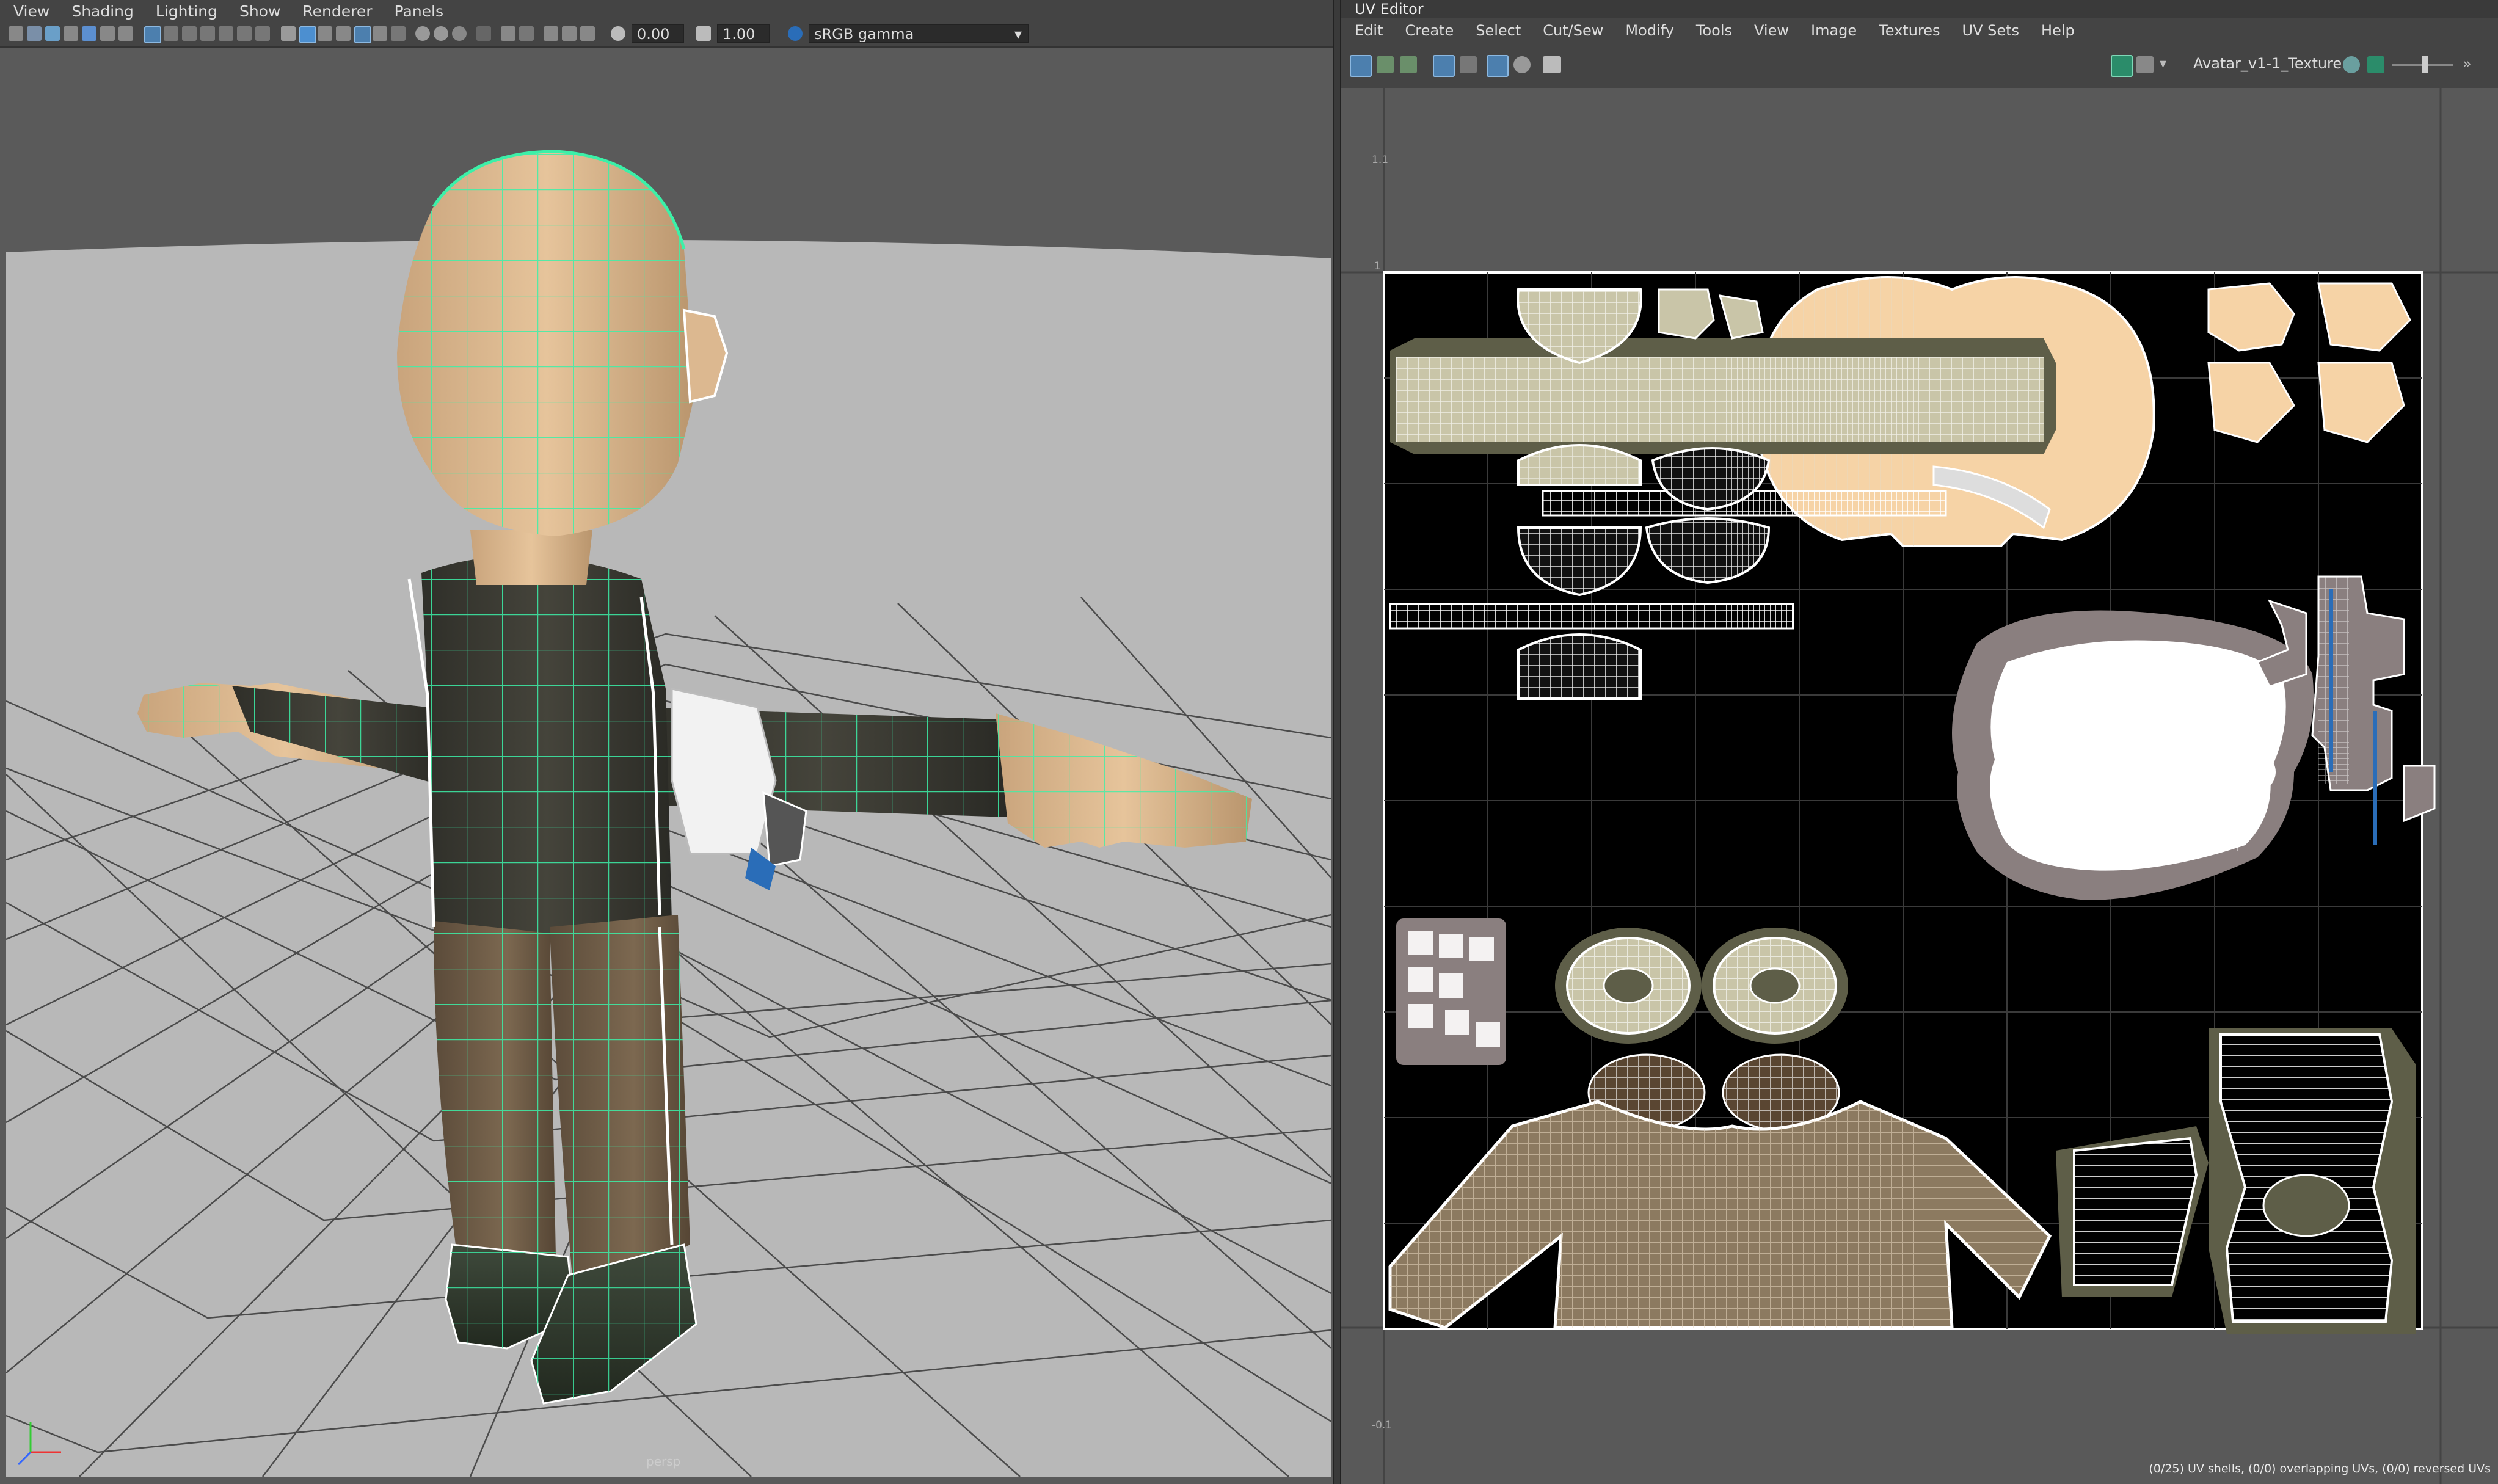 The height and width of the screenshot is (1484, 2498). Describe the element at coordinates (2267, 63) in the screenshot. I see `texture-name: Avatar_v1-1_Texture` at that location.